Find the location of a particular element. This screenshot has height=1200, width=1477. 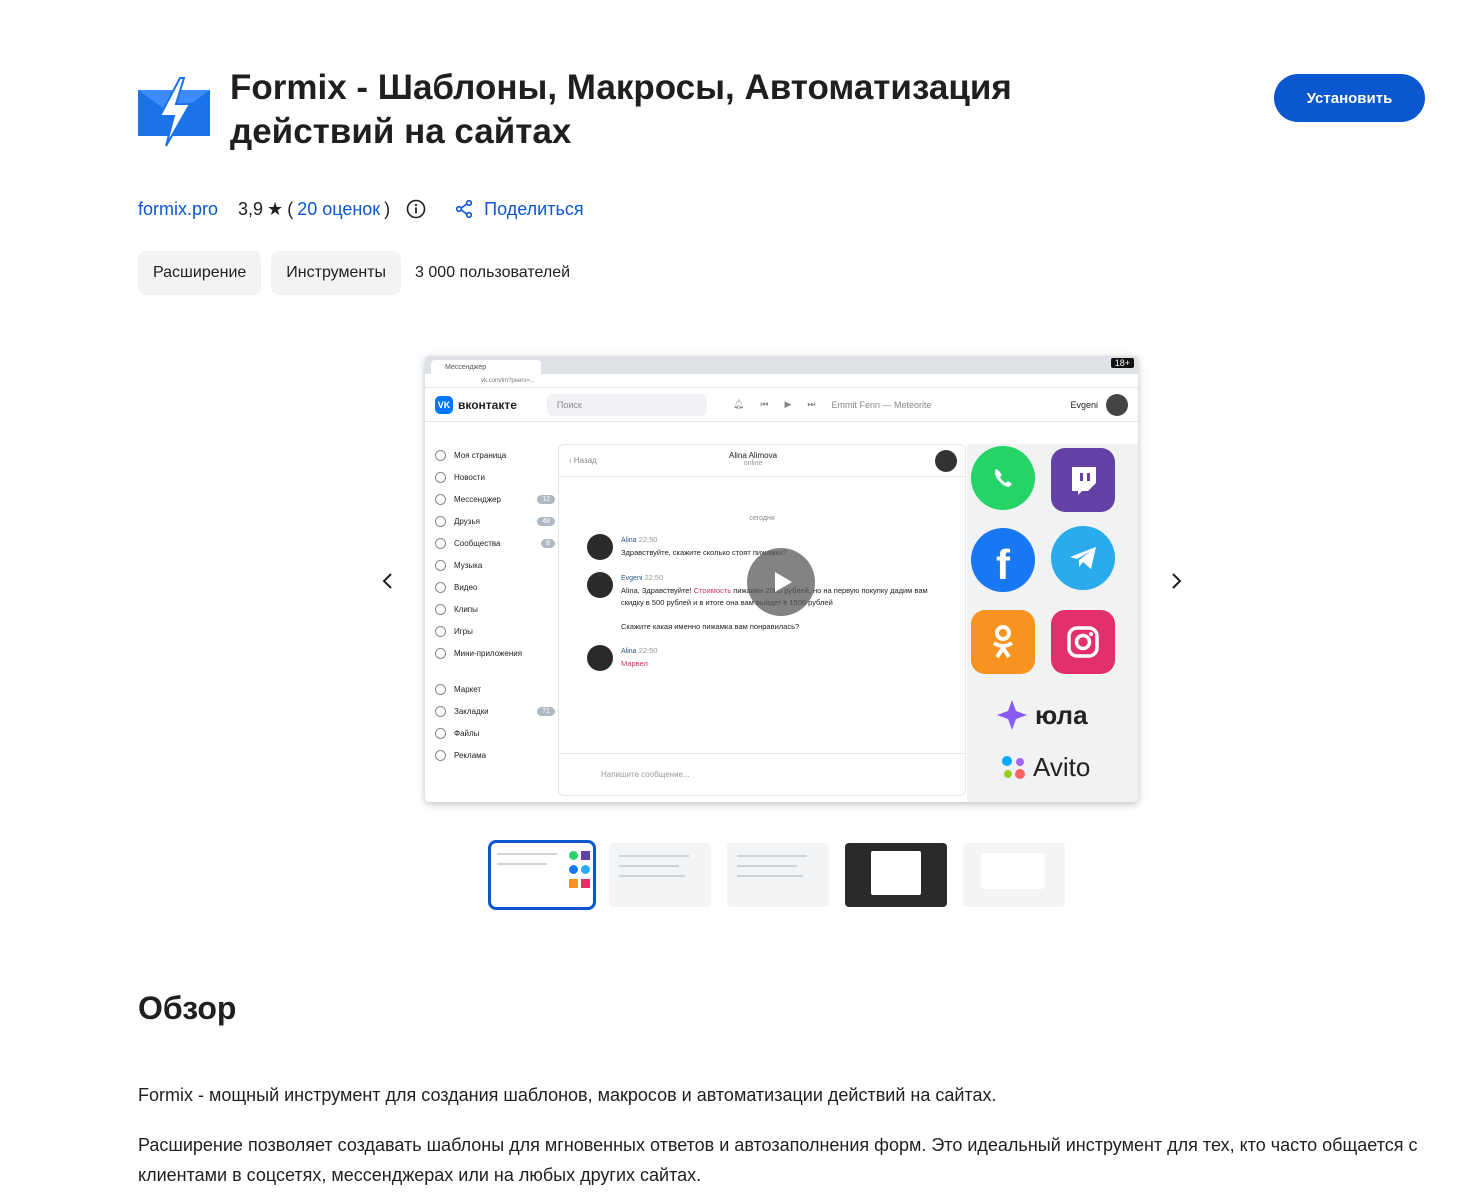

play-icon is located at coordinates (783, 582).